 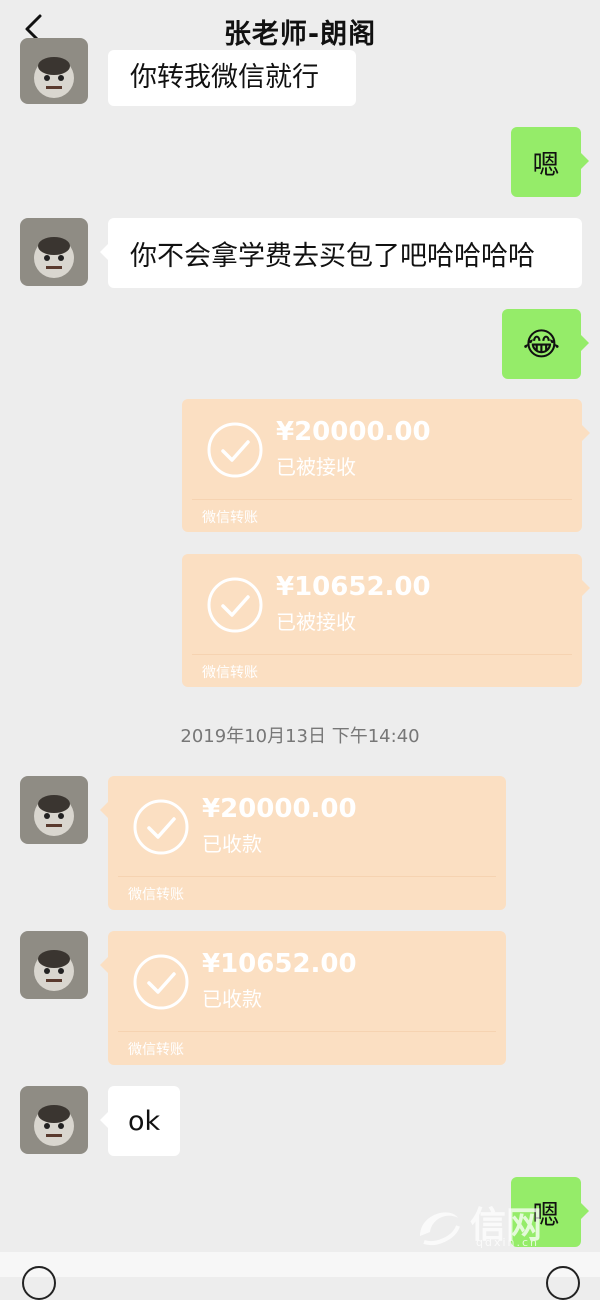 I want to click on message-bubble-sent: 嗯, so click(x=550, y=162).